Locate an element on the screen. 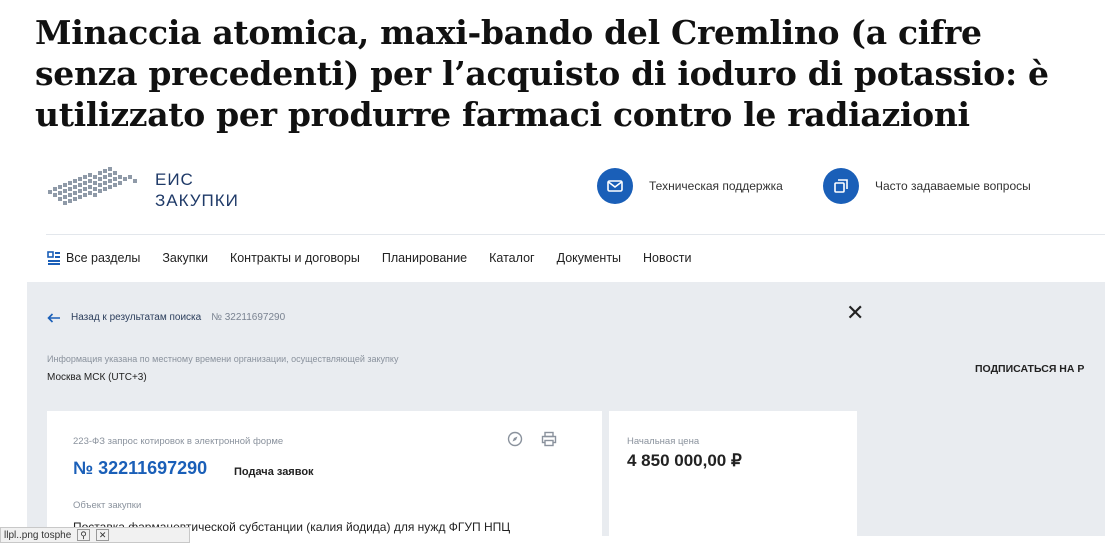 This screenshot has width=1105, height=543. nav-item-news: Новости is located at coordinates (667, 258).